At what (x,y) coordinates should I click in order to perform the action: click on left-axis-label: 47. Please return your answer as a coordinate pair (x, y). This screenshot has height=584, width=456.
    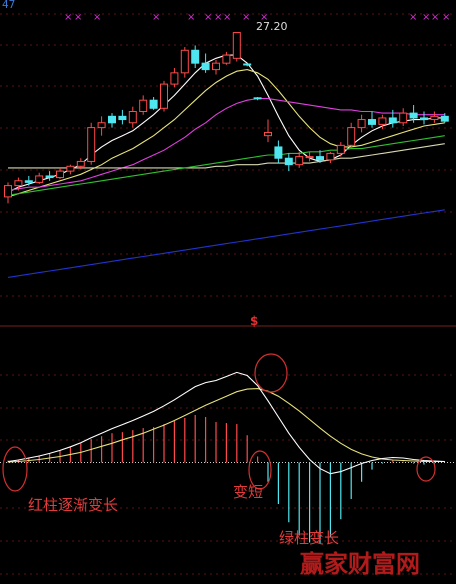
    Looking at the image, I should click on (8, 5).